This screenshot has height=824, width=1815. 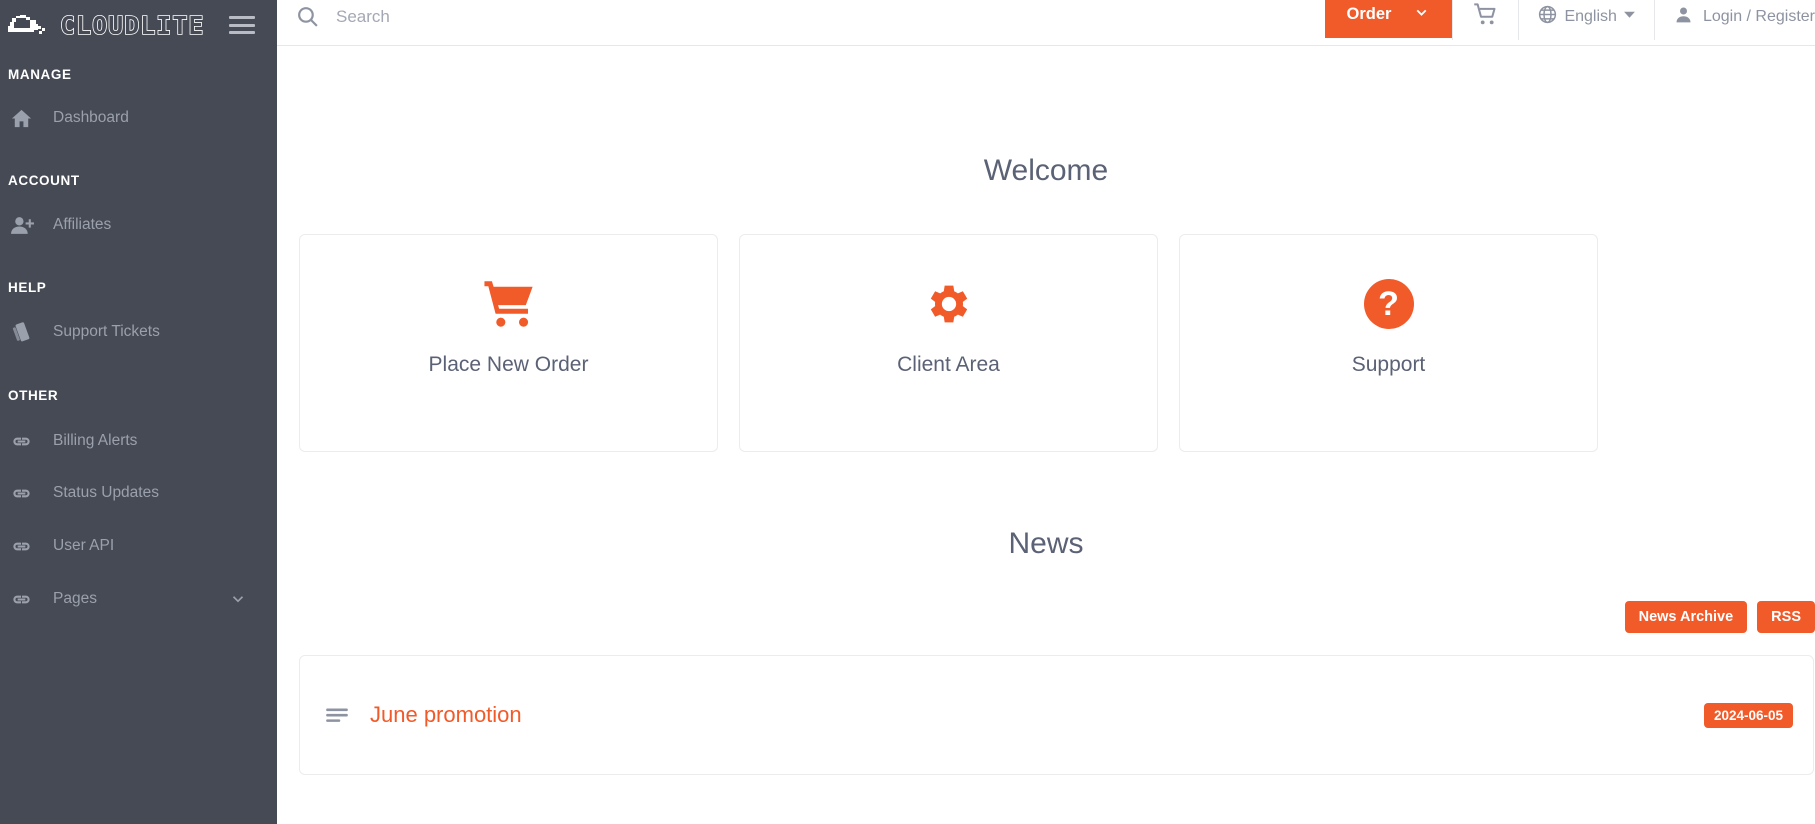 What do you see at coordinates (91, 117) in the screenshot?
I see `sidebar-item-label: Dashboard` at bounding box center [91, 117].